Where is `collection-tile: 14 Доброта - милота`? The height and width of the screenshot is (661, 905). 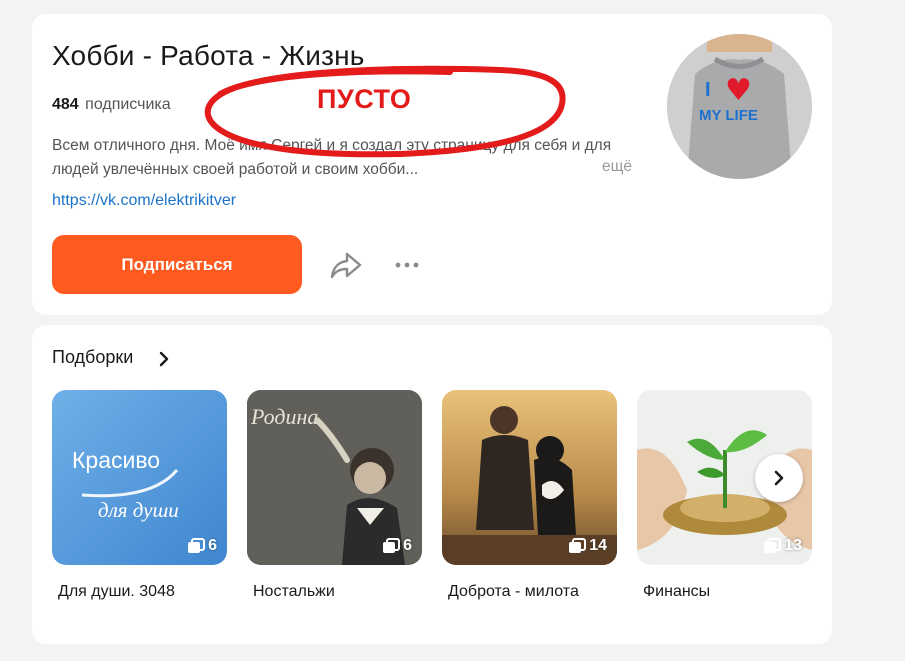 collection-tile: 14 Доброта - милота is located at coordinates (529, 495).